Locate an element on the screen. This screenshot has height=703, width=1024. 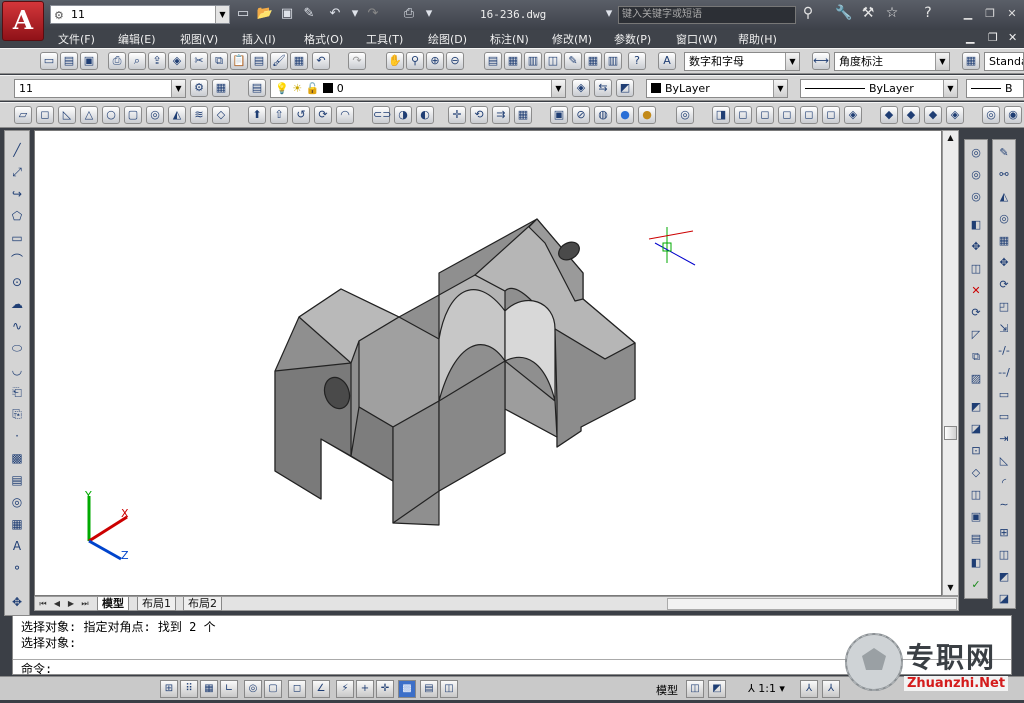
offset-faces-icon: ◫ is located at coordinates (976, 269).